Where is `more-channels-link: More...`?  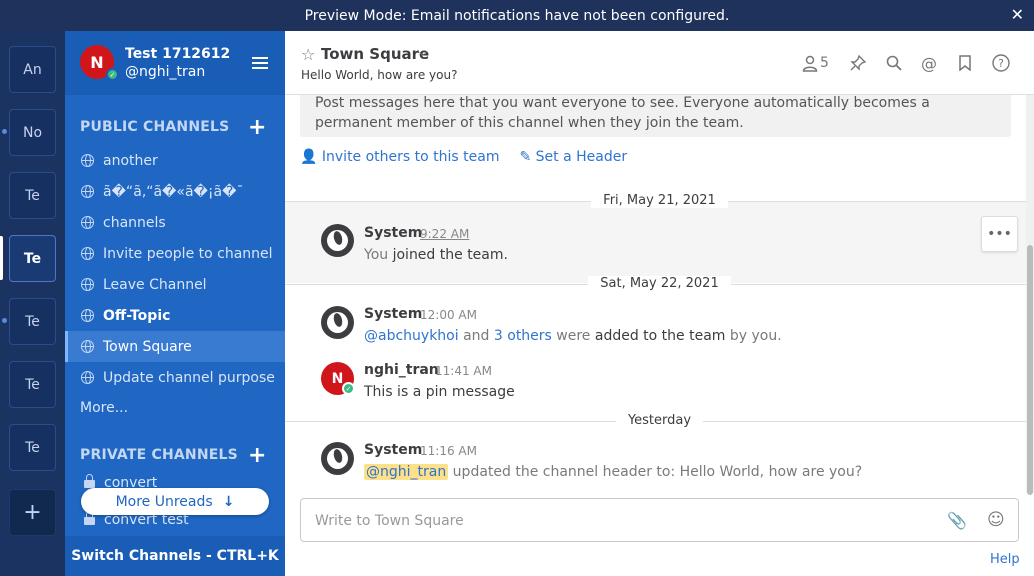 more-channels-link: More... is located at coordinates (104, 408).